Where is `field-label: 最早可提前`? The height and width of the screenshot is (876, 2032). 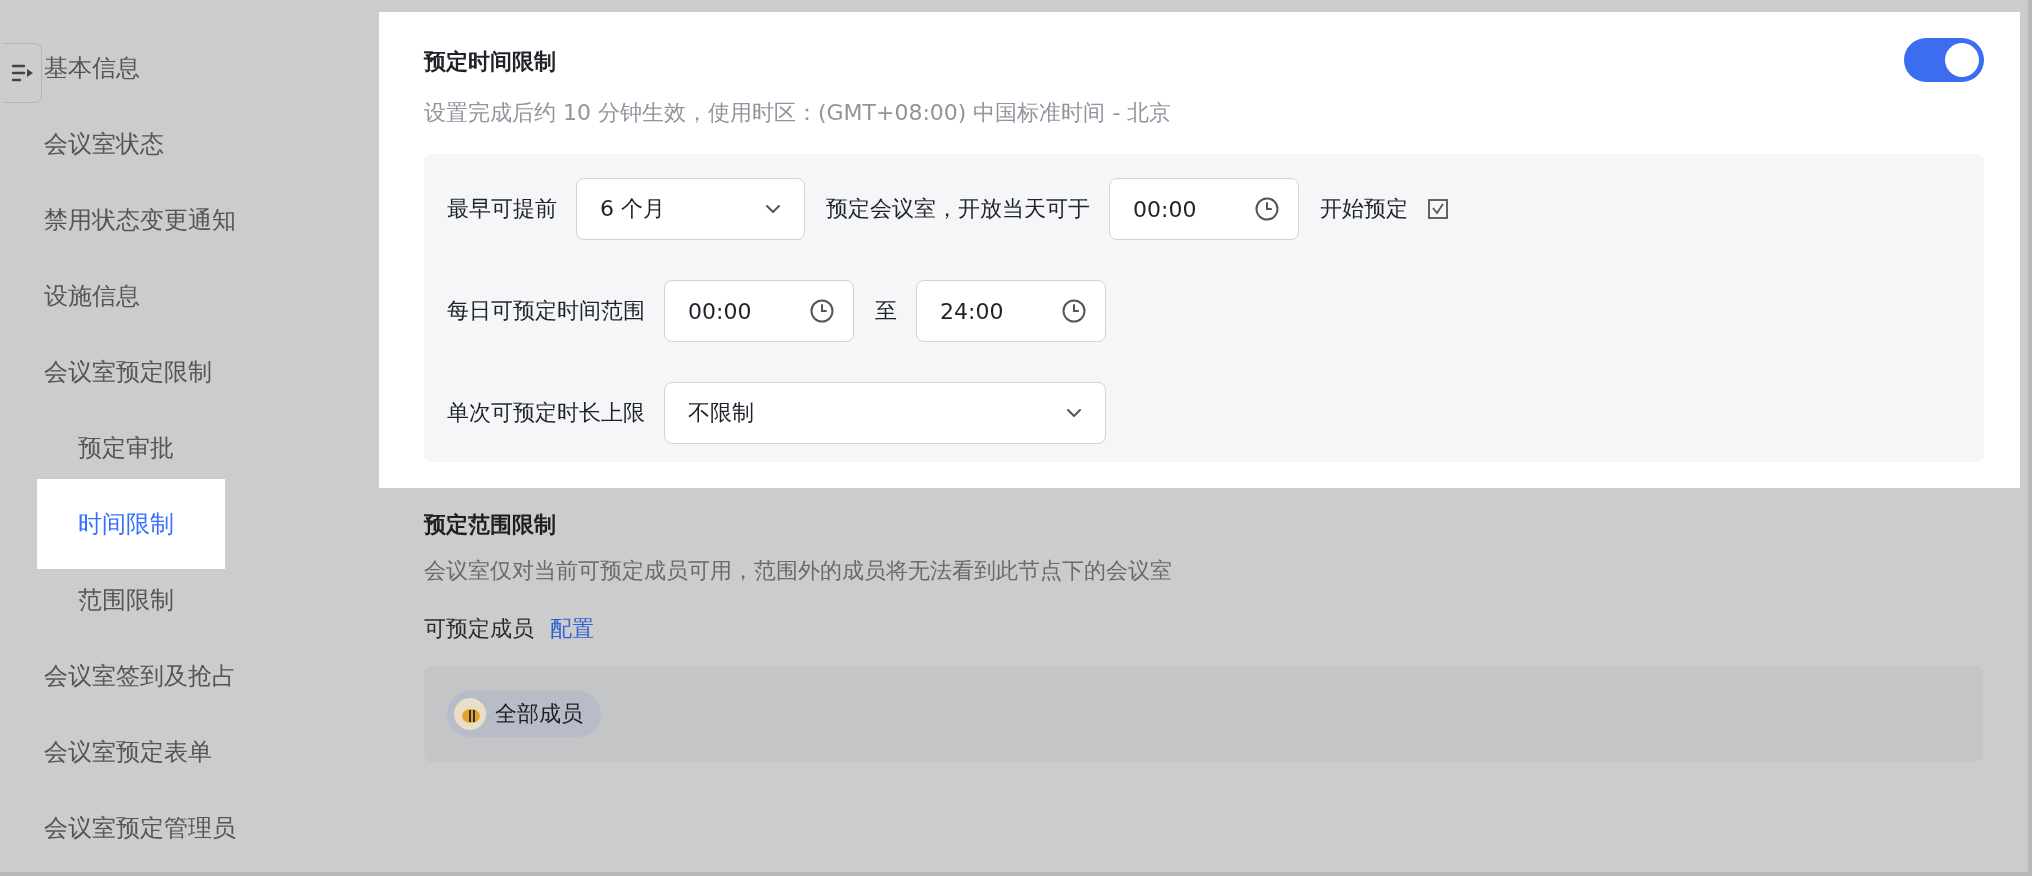 field-label: 最早可提前 is located at coordinates (502, 209).